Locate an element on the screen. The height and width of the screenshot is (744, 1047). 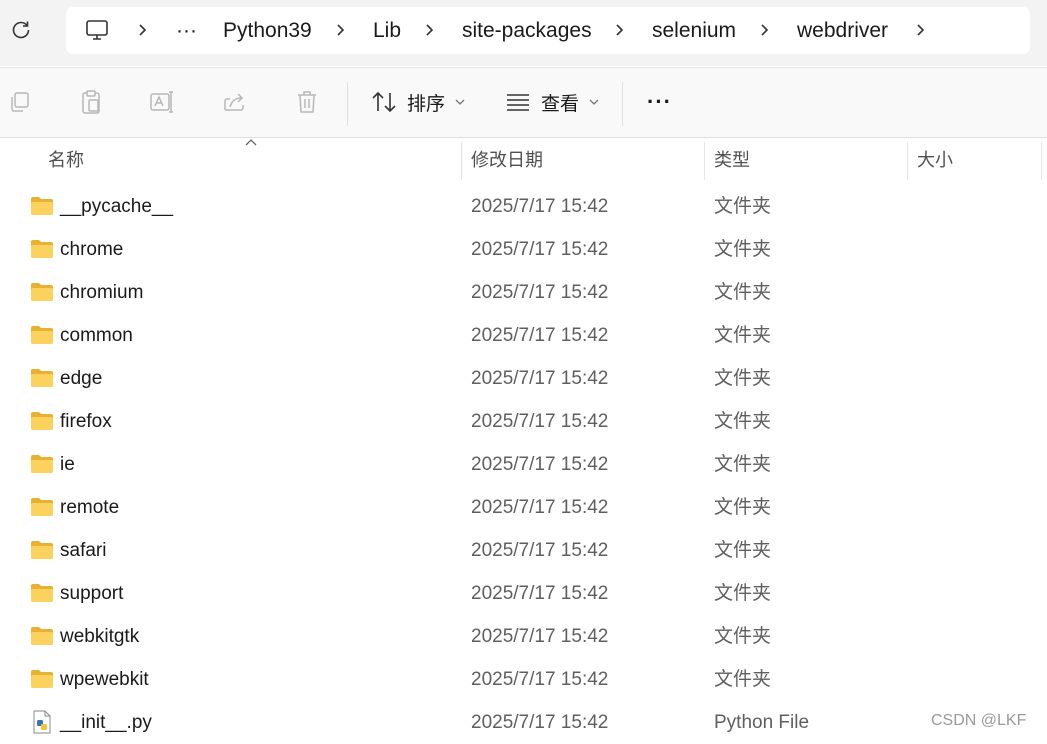
file-name: ie is located at coordinates (67, 464).